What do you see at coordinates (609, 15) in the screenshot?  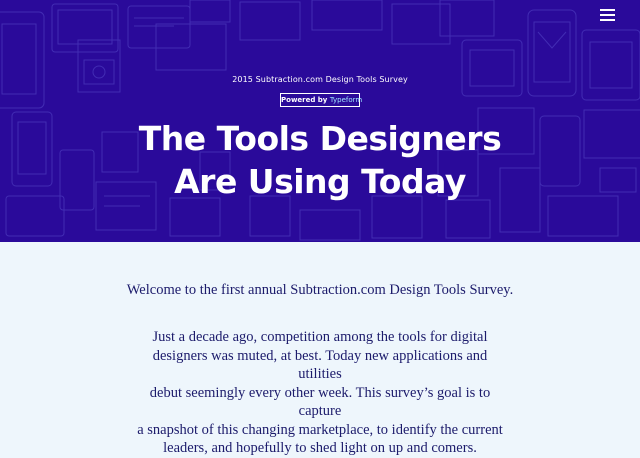 I see `hamburger-menu-icon` at bounding box center [609, 15].